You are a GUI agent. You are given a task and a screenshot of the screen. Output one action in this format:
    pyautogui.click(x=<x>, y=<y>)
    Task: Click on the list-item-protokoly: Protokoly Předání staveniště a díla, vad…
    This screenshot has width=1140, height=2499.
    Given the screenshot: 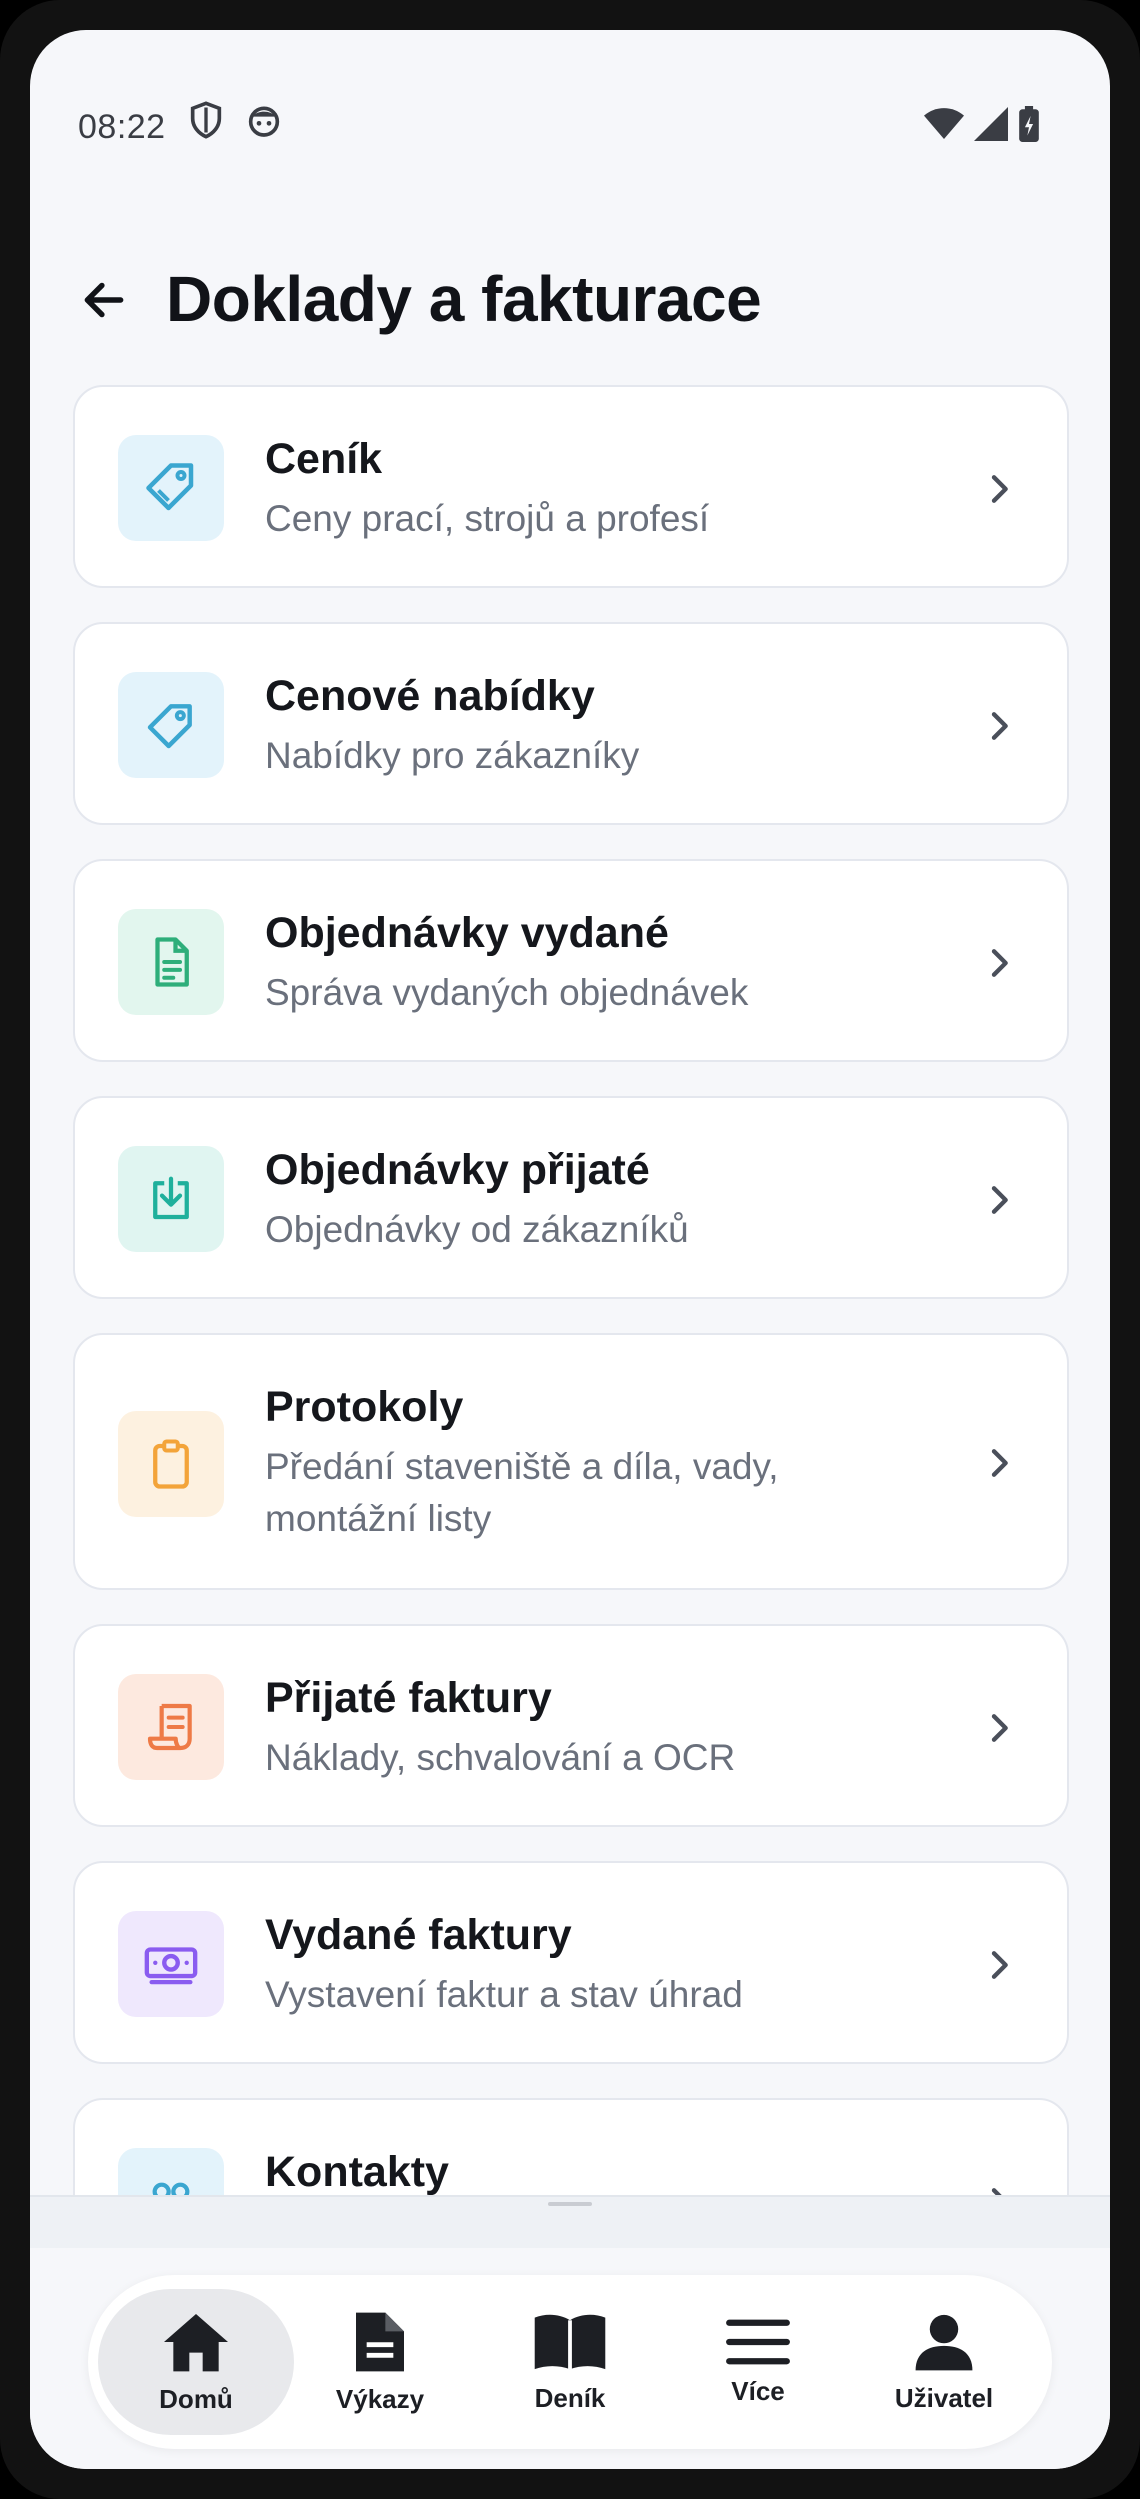 What is the action you would take?
    pyautogui.click(x=571, y=1461)
    